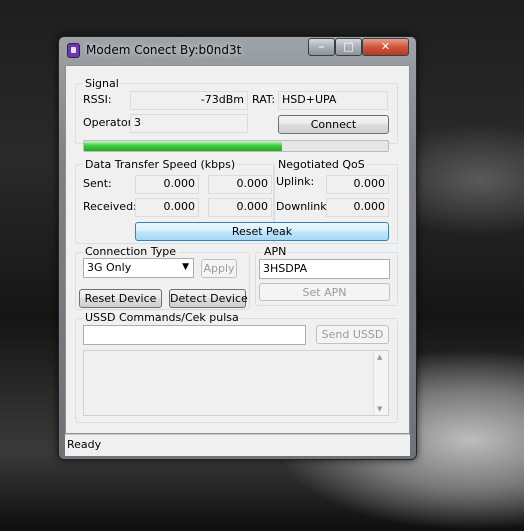 The width and height of the screenshot is (524, 531). What do you see at coordinates (167, 184) in the screenshot?
I see `sent-current: 0.000` at bounding box center [167, 184].